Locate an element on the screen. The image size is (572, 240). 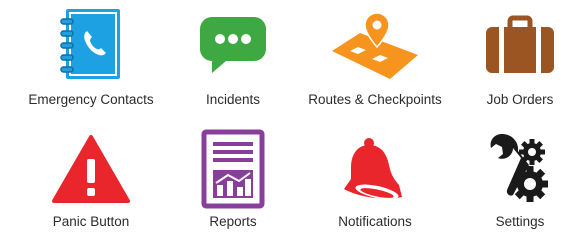
tile-emergency-contacts: Emergency Contacts is located at coordinates (91, 56).